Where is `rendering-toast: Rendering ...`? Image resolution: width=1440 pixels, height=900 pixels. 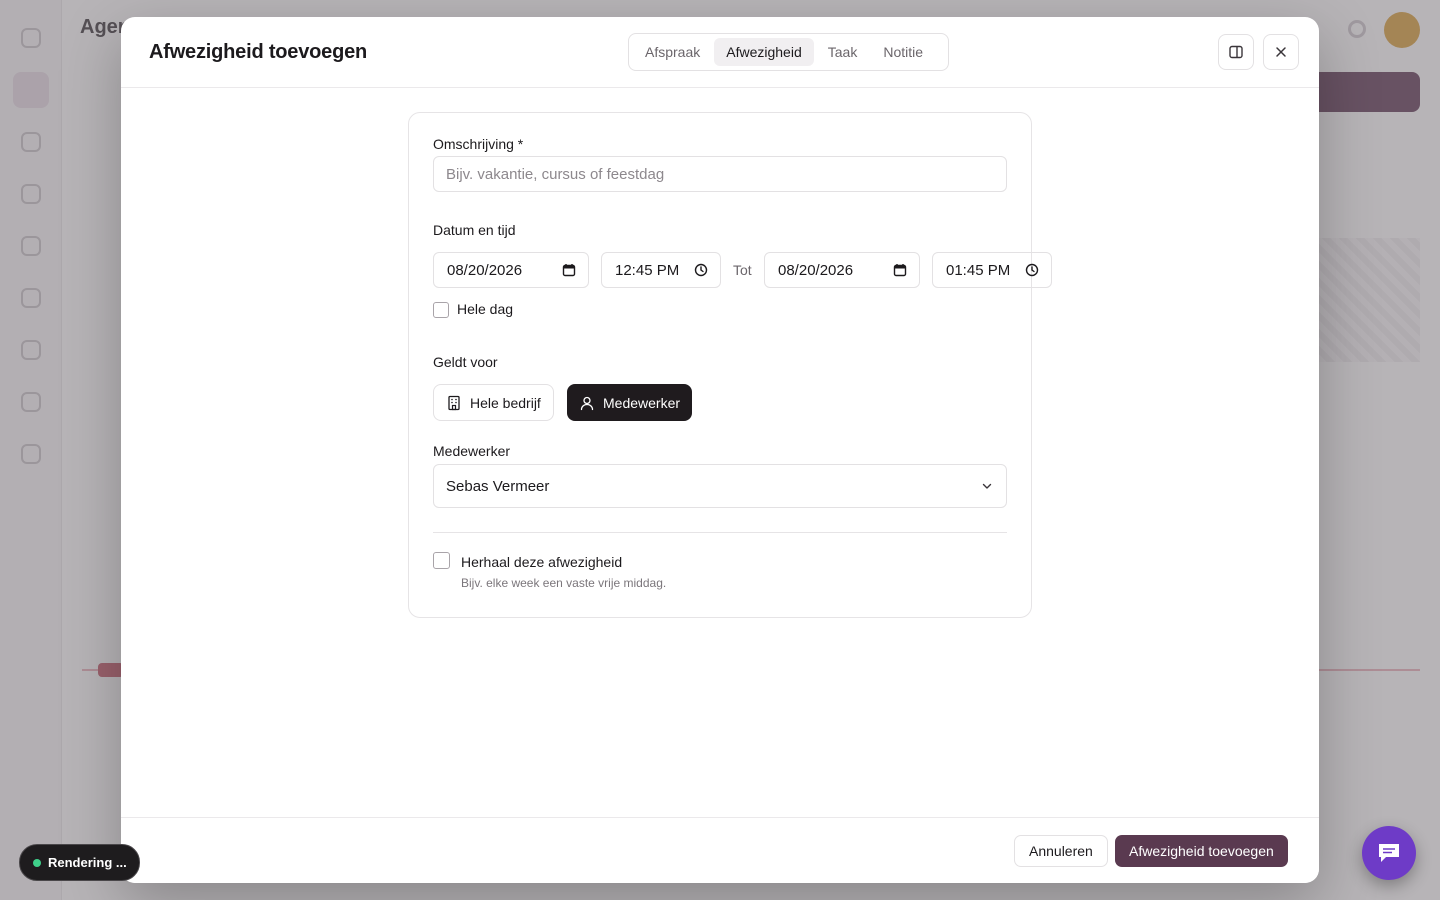
rendering-toast: Rendering ... is located at coordinates (79, 862).